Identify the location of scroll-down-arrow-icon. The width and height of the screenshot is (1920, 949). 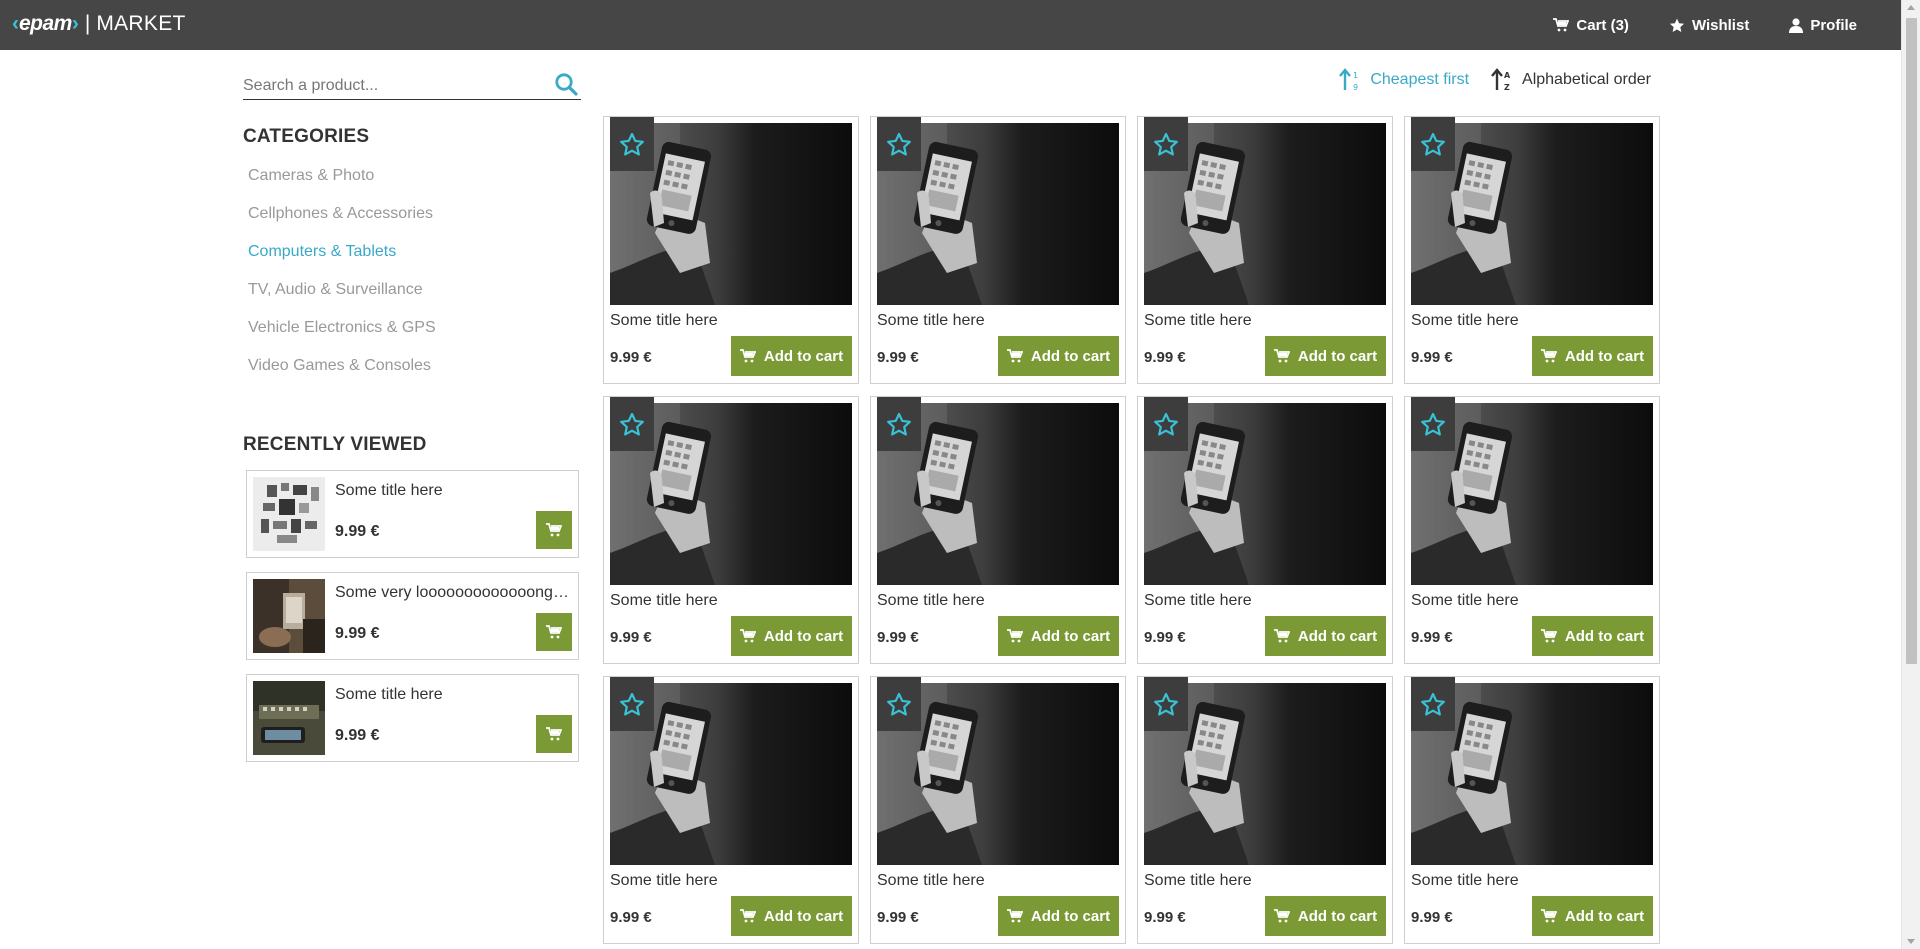
(1911, 941).